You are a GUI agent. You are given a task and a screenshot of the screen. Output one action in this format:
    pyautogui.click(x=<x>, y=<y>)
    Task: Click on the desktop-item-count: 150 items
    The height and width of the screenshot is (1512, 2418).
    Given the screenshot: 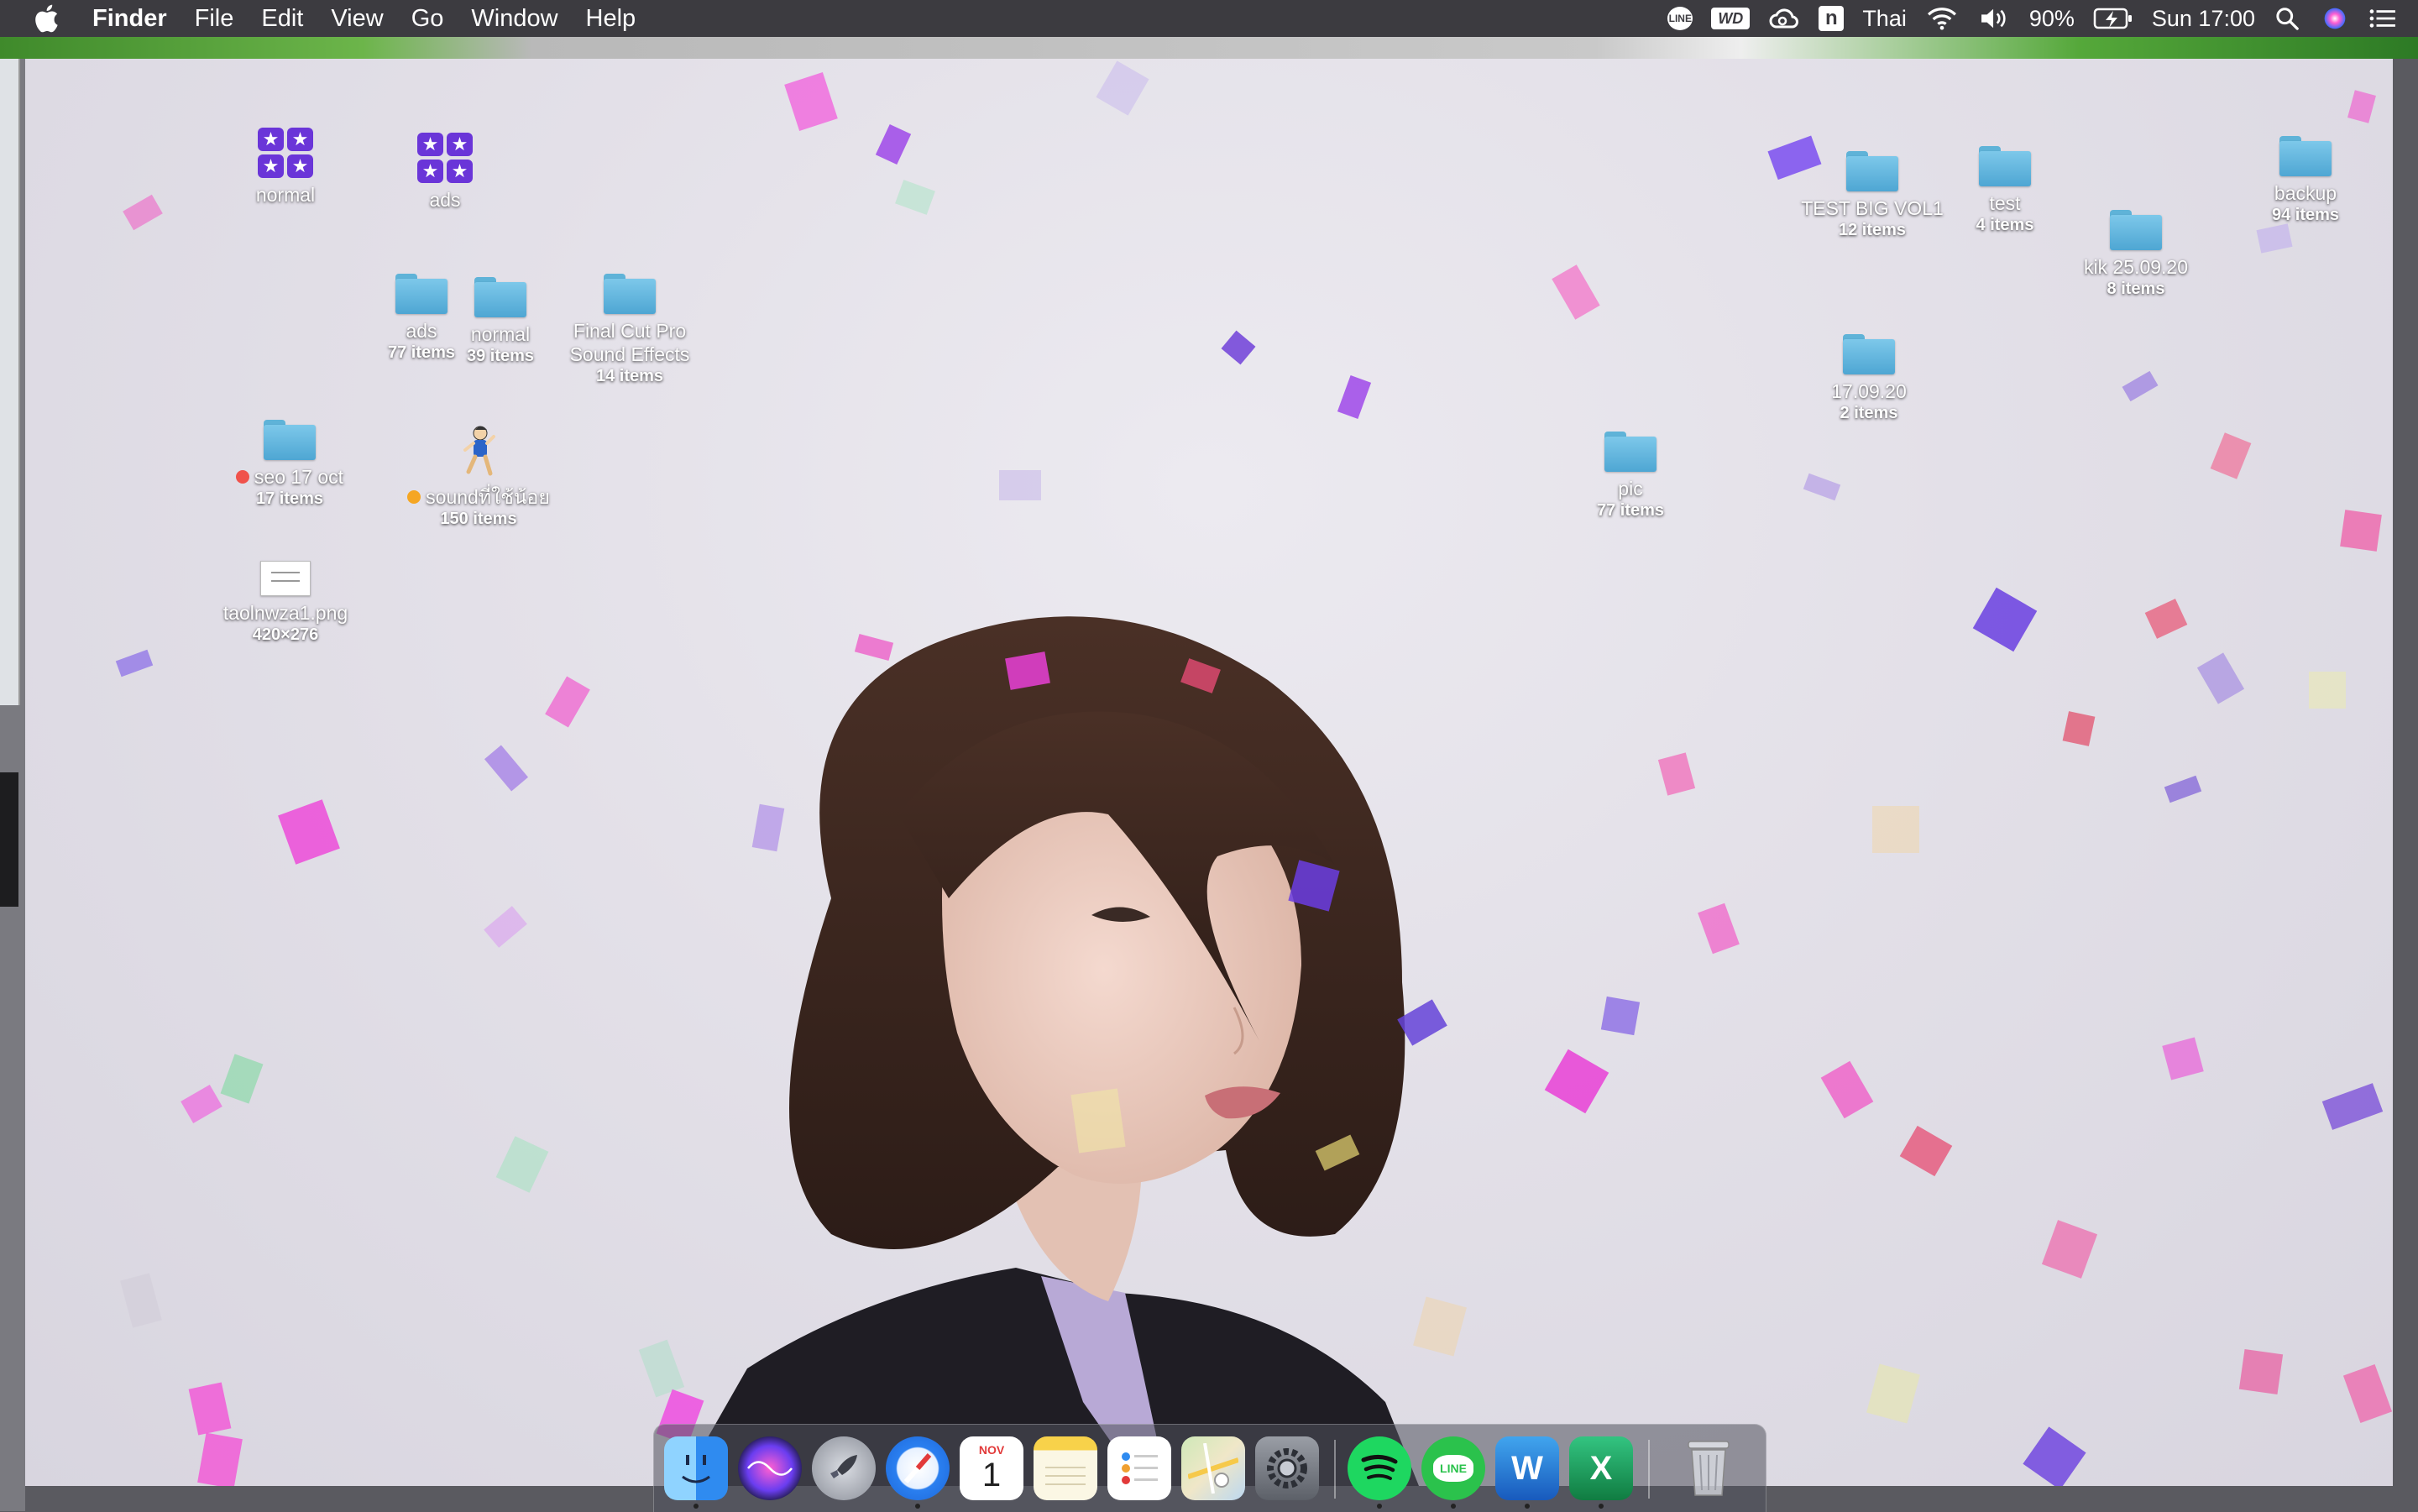 What is the action you would take?
    pyautogui.click(x=478, y=519)
    